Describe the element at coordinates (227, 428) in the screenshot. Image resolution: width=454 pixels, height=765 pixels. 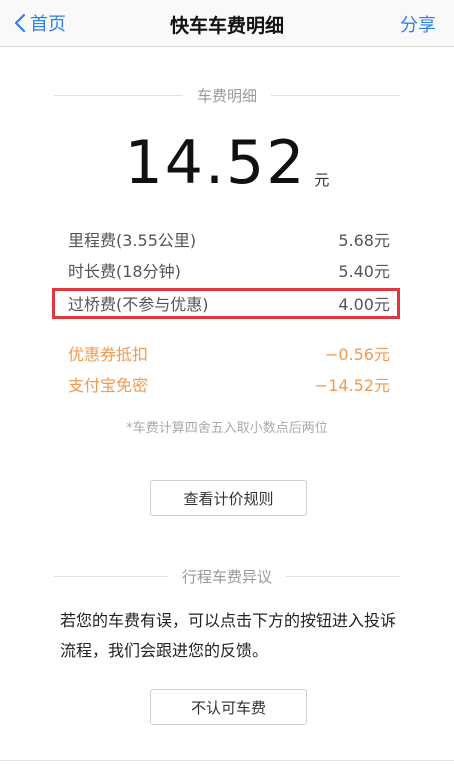
I see `rounding-note: *车费计算四舍五入取小数点后两位` at that location.